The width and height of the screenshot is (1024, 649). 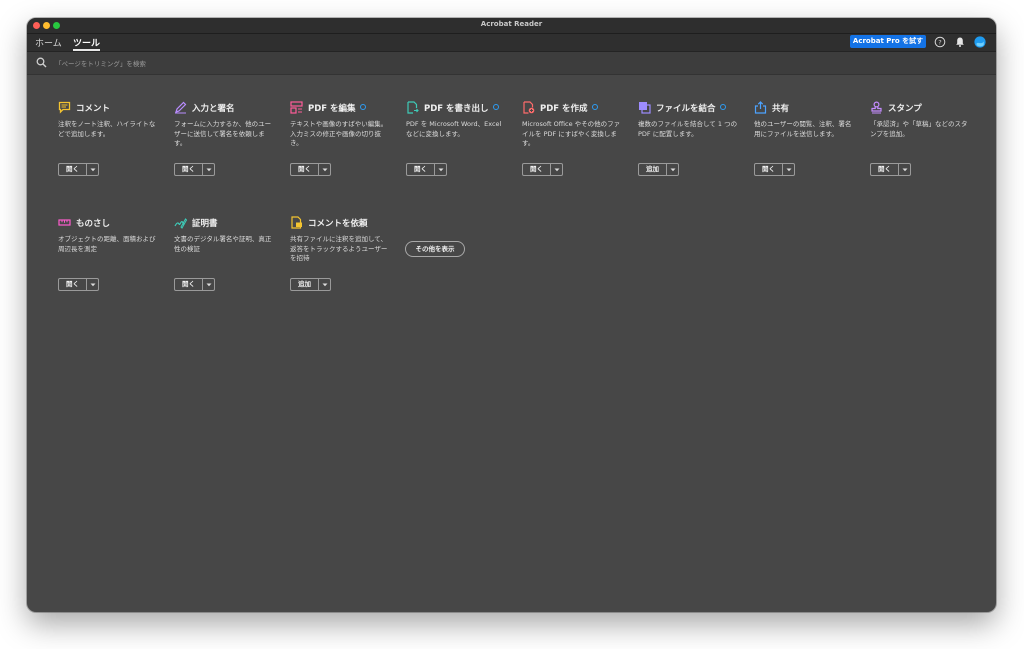 What do you see at coordinates (180, 223) in the screenshot?
I see `certificate-icon` at bounding box center [180, 223].